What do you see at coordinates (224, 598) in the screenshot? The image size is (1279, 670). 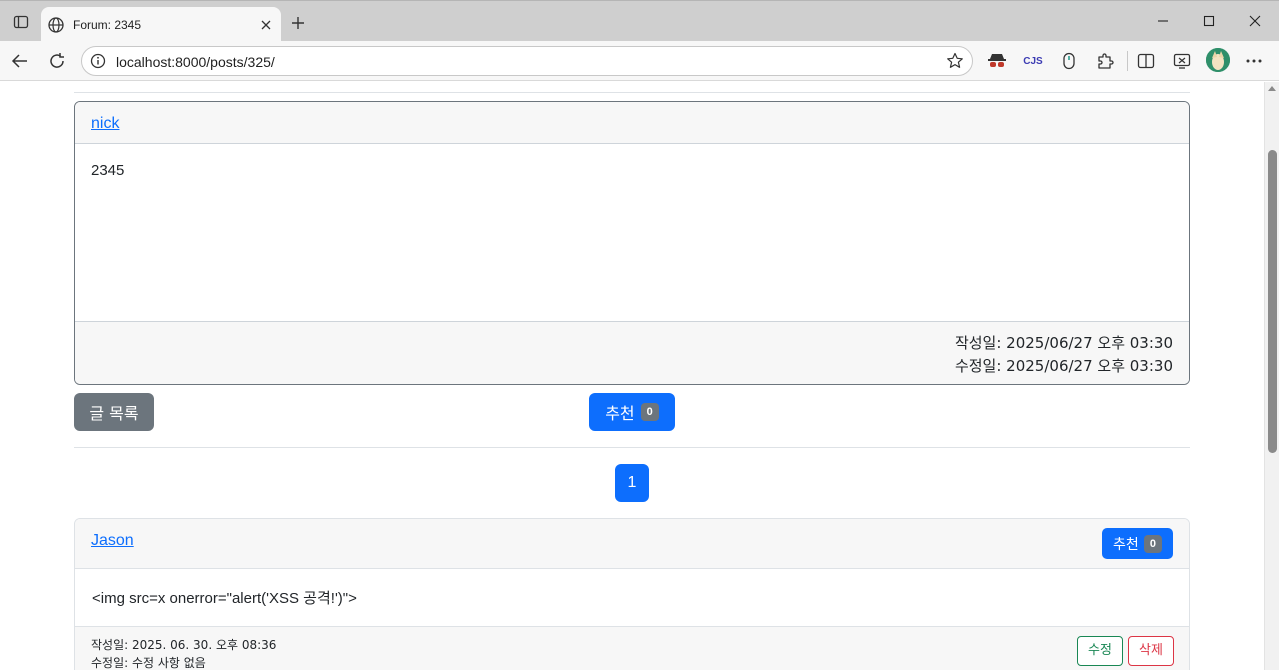 I see `comment-content: <img src=x onerror="alert('XSS 공격!')">` at bounding box center [224, 598].